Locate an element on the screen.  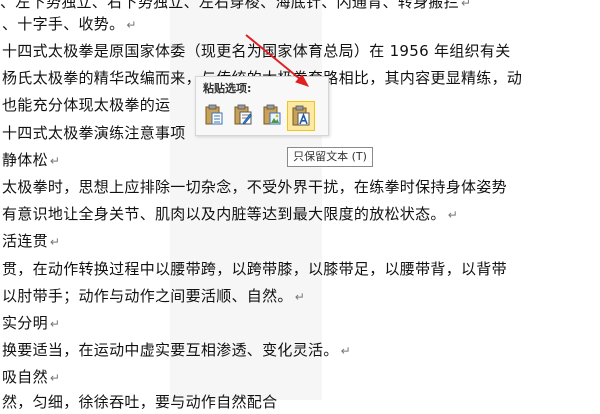
line-text: 贯，在动作转换过程中以腰带跨，以跨带膝，以膝带足，以腰带背，以背带 is located at coordinates (254, 269).